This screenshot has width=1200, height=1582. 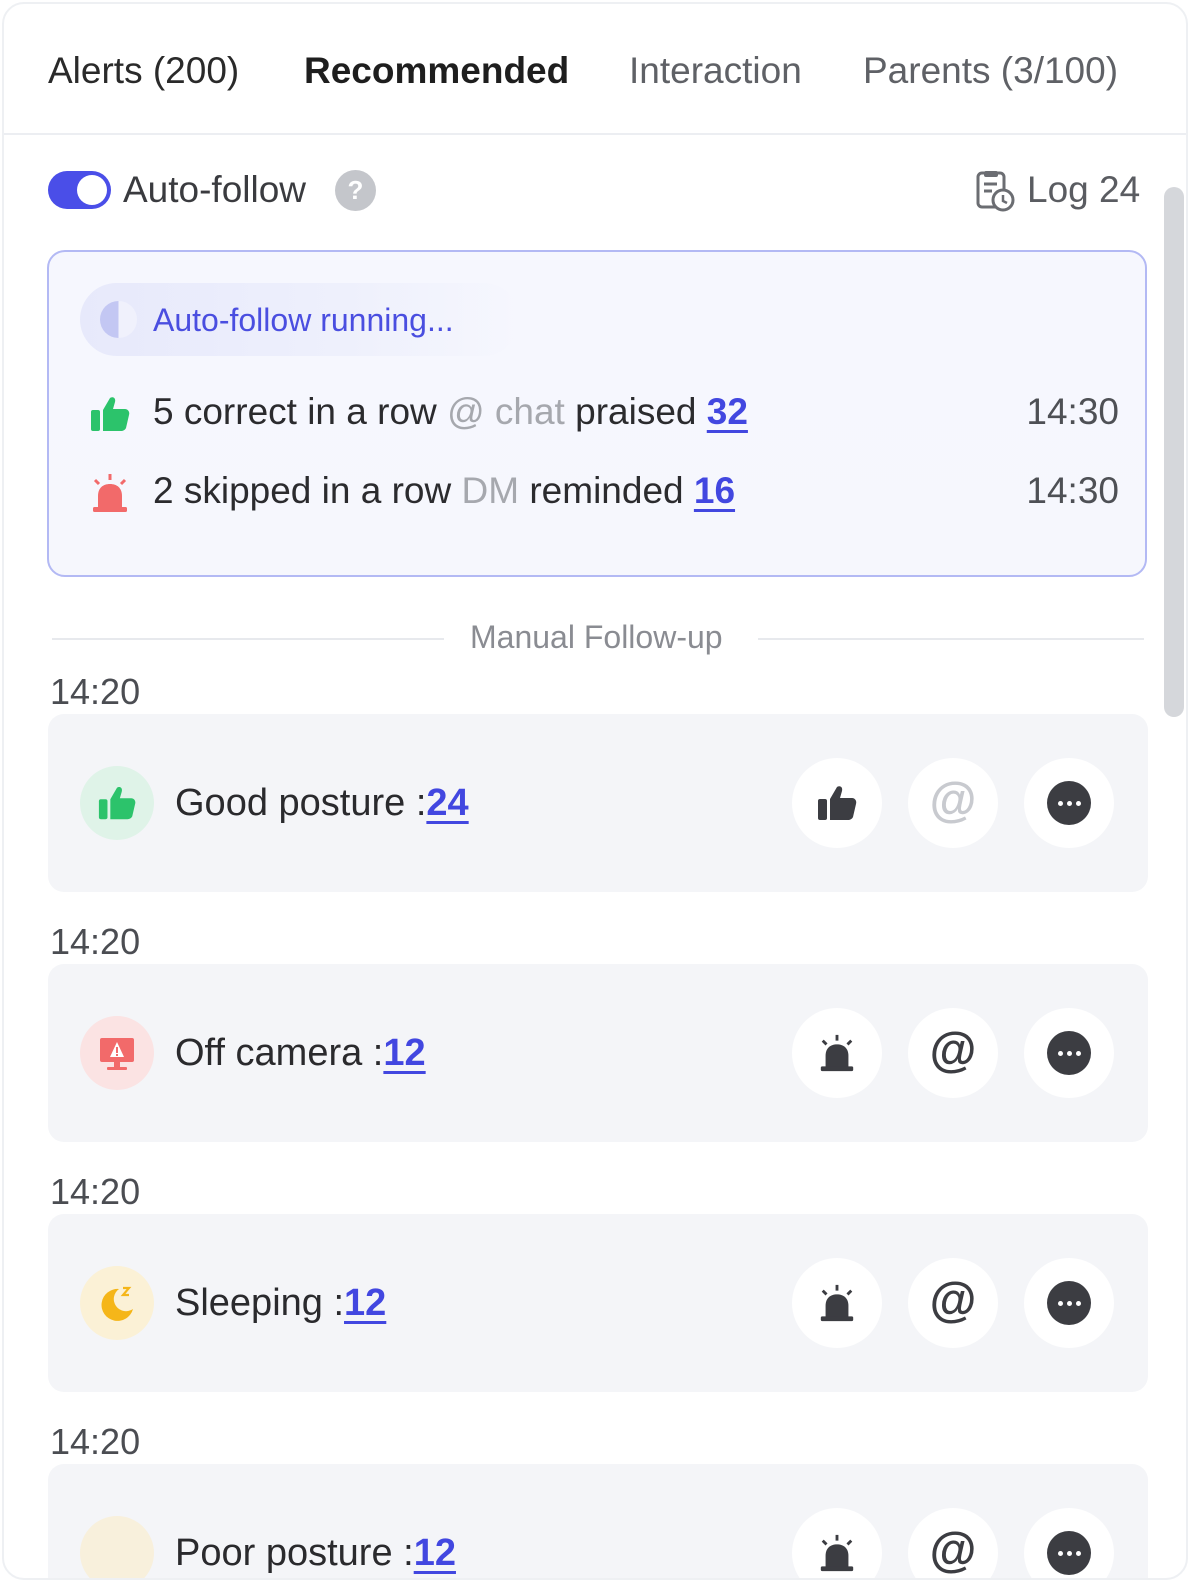 I want to click on auto-follow-toggle, so click(x=79, y=190).